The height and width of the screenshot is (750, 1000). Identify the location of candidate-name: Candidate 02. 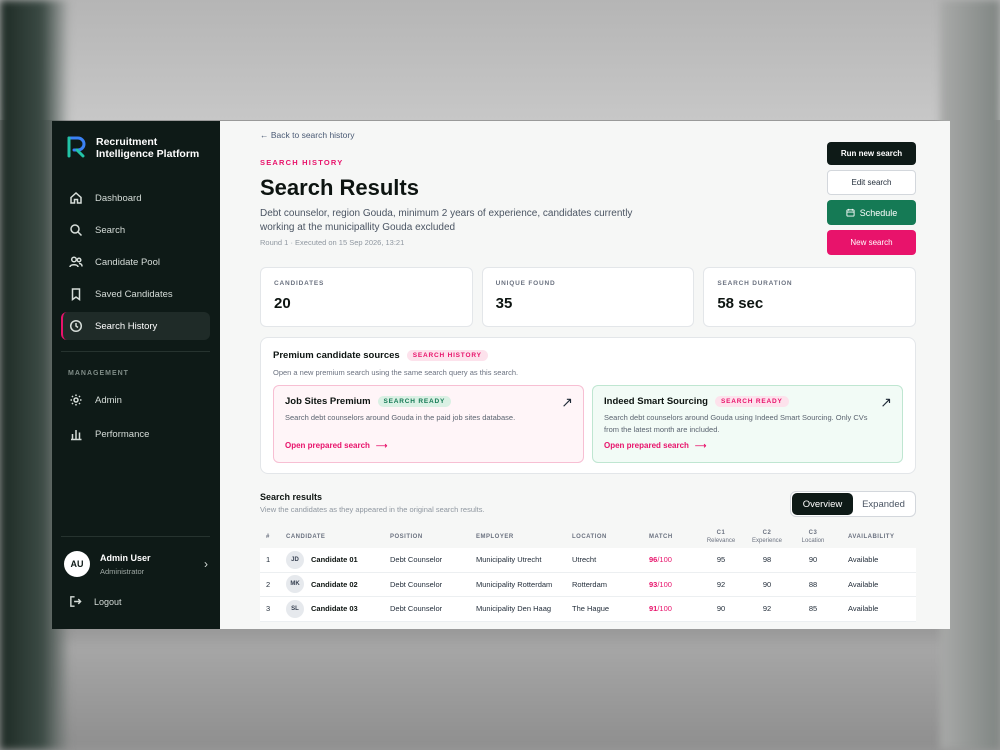
(334, 584).